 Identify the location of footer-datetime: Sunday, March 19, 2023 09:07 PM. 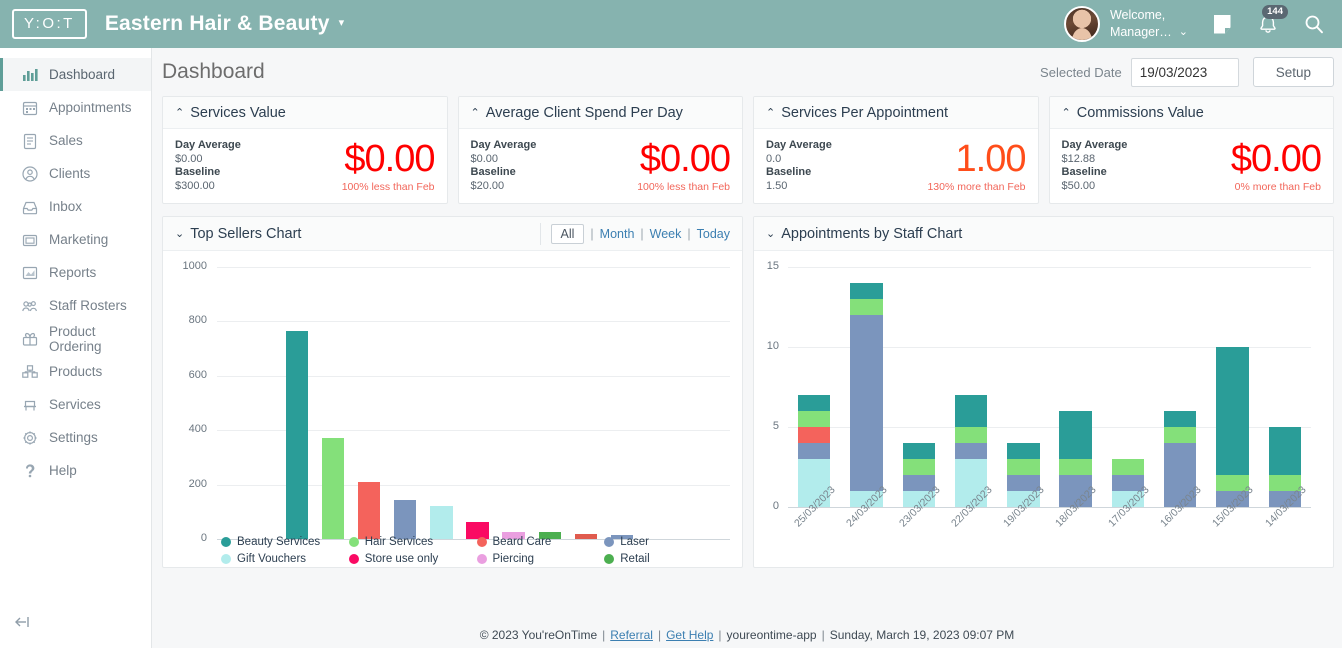
(922, 635).